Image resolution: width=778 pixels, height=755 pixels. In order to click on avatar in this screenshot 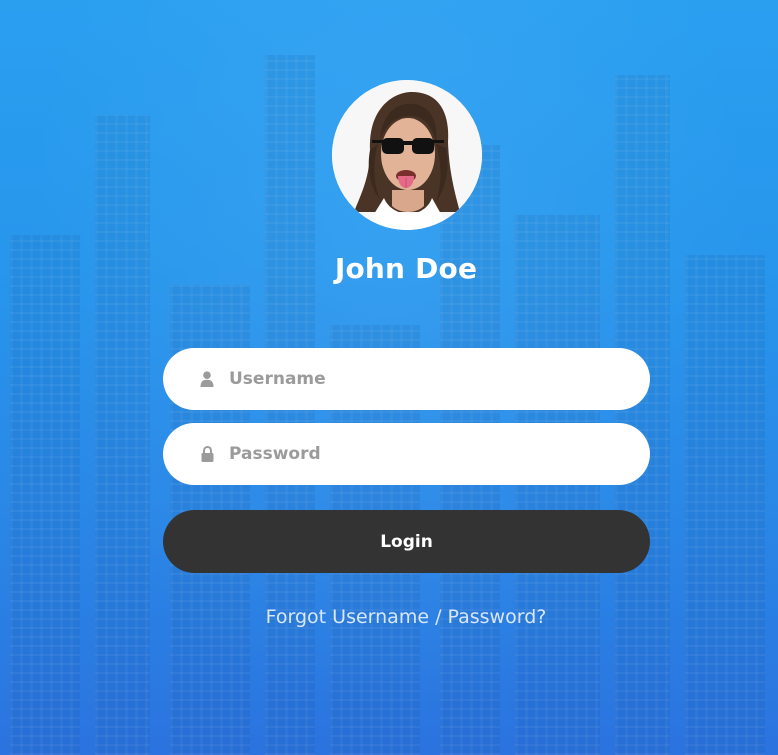, I will do `click(407, 155)`.